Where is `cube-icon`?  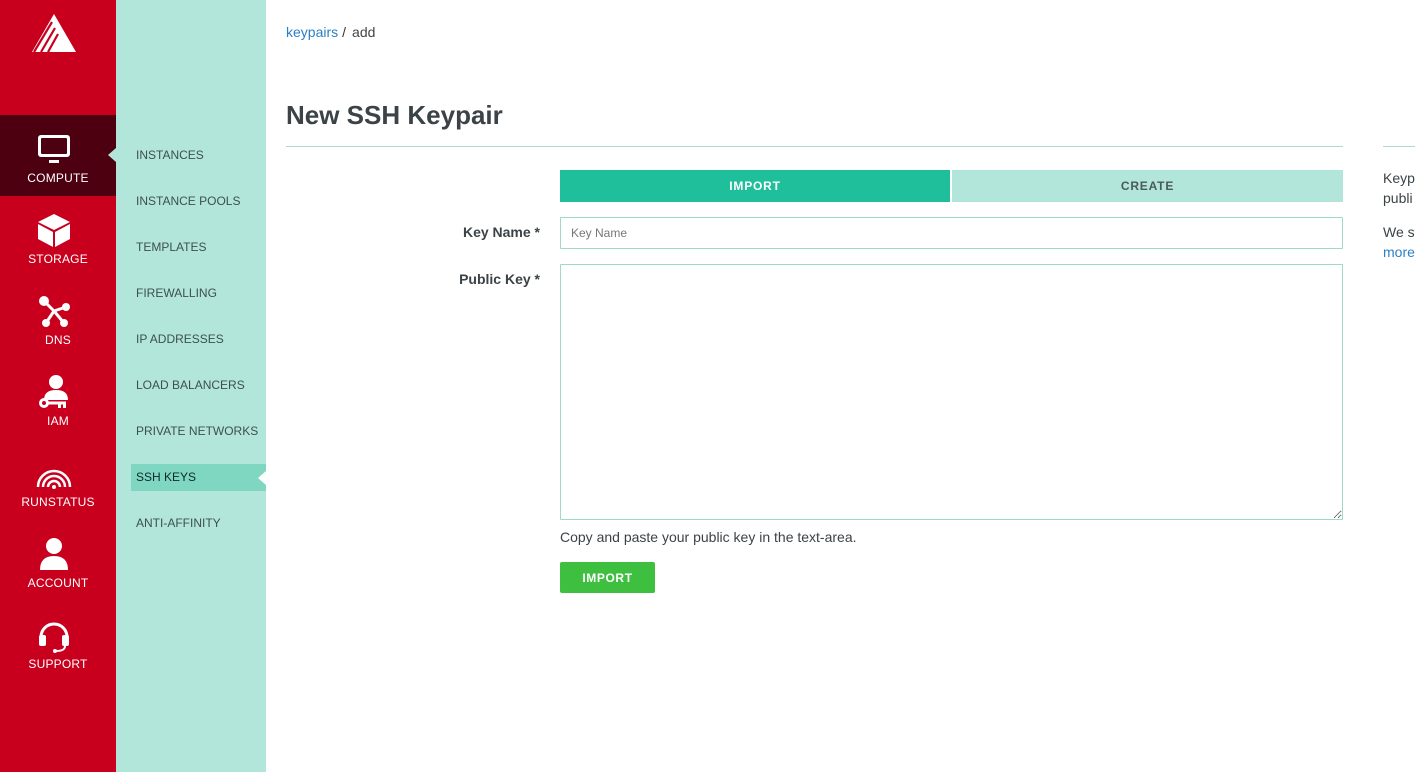
cube-icon is located at coordinates (54, 230).